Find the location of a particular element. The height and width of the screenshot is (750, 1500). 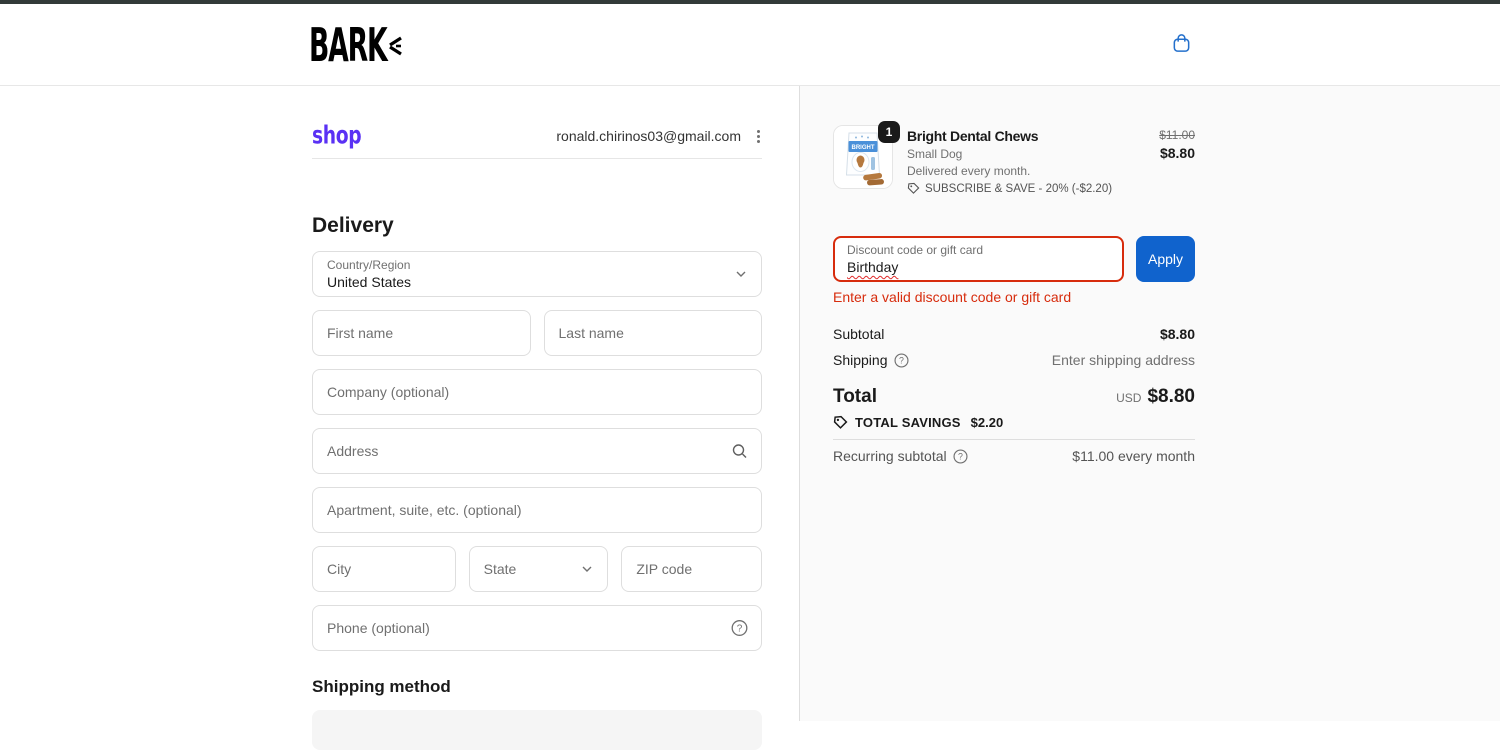

shop-pay-logo: shop is located at coordinates (337, 136).